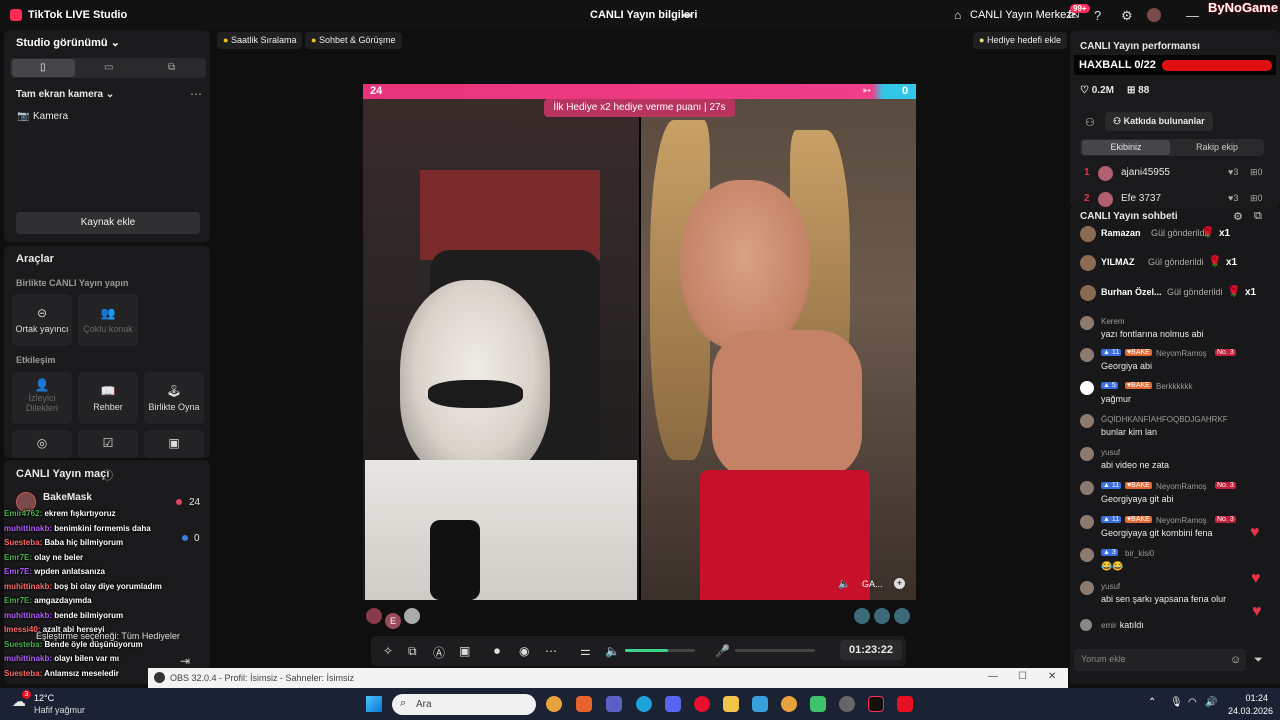 This screenshot has width=1280, height=720. Describe the element at coordinates (1176, 702) in the screenshot. I see `microphone-icon: 🎙` at that location.